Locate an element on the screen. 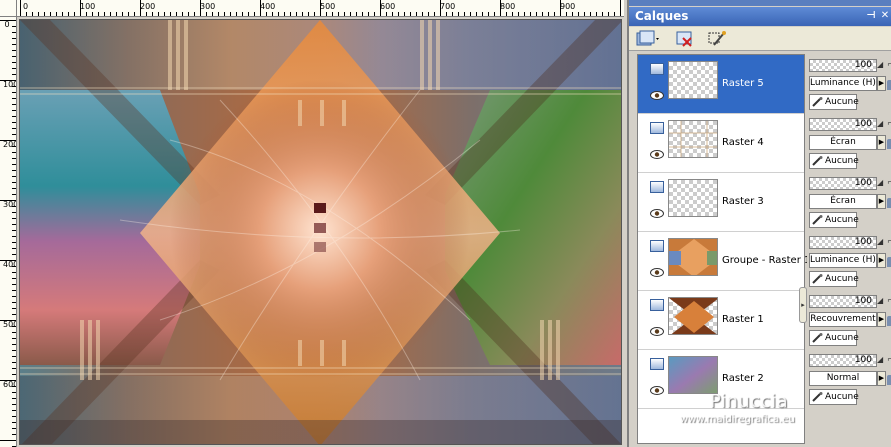 This screenshot has height=447, width=891. new-layer-button is located at coordinates (648, 39).